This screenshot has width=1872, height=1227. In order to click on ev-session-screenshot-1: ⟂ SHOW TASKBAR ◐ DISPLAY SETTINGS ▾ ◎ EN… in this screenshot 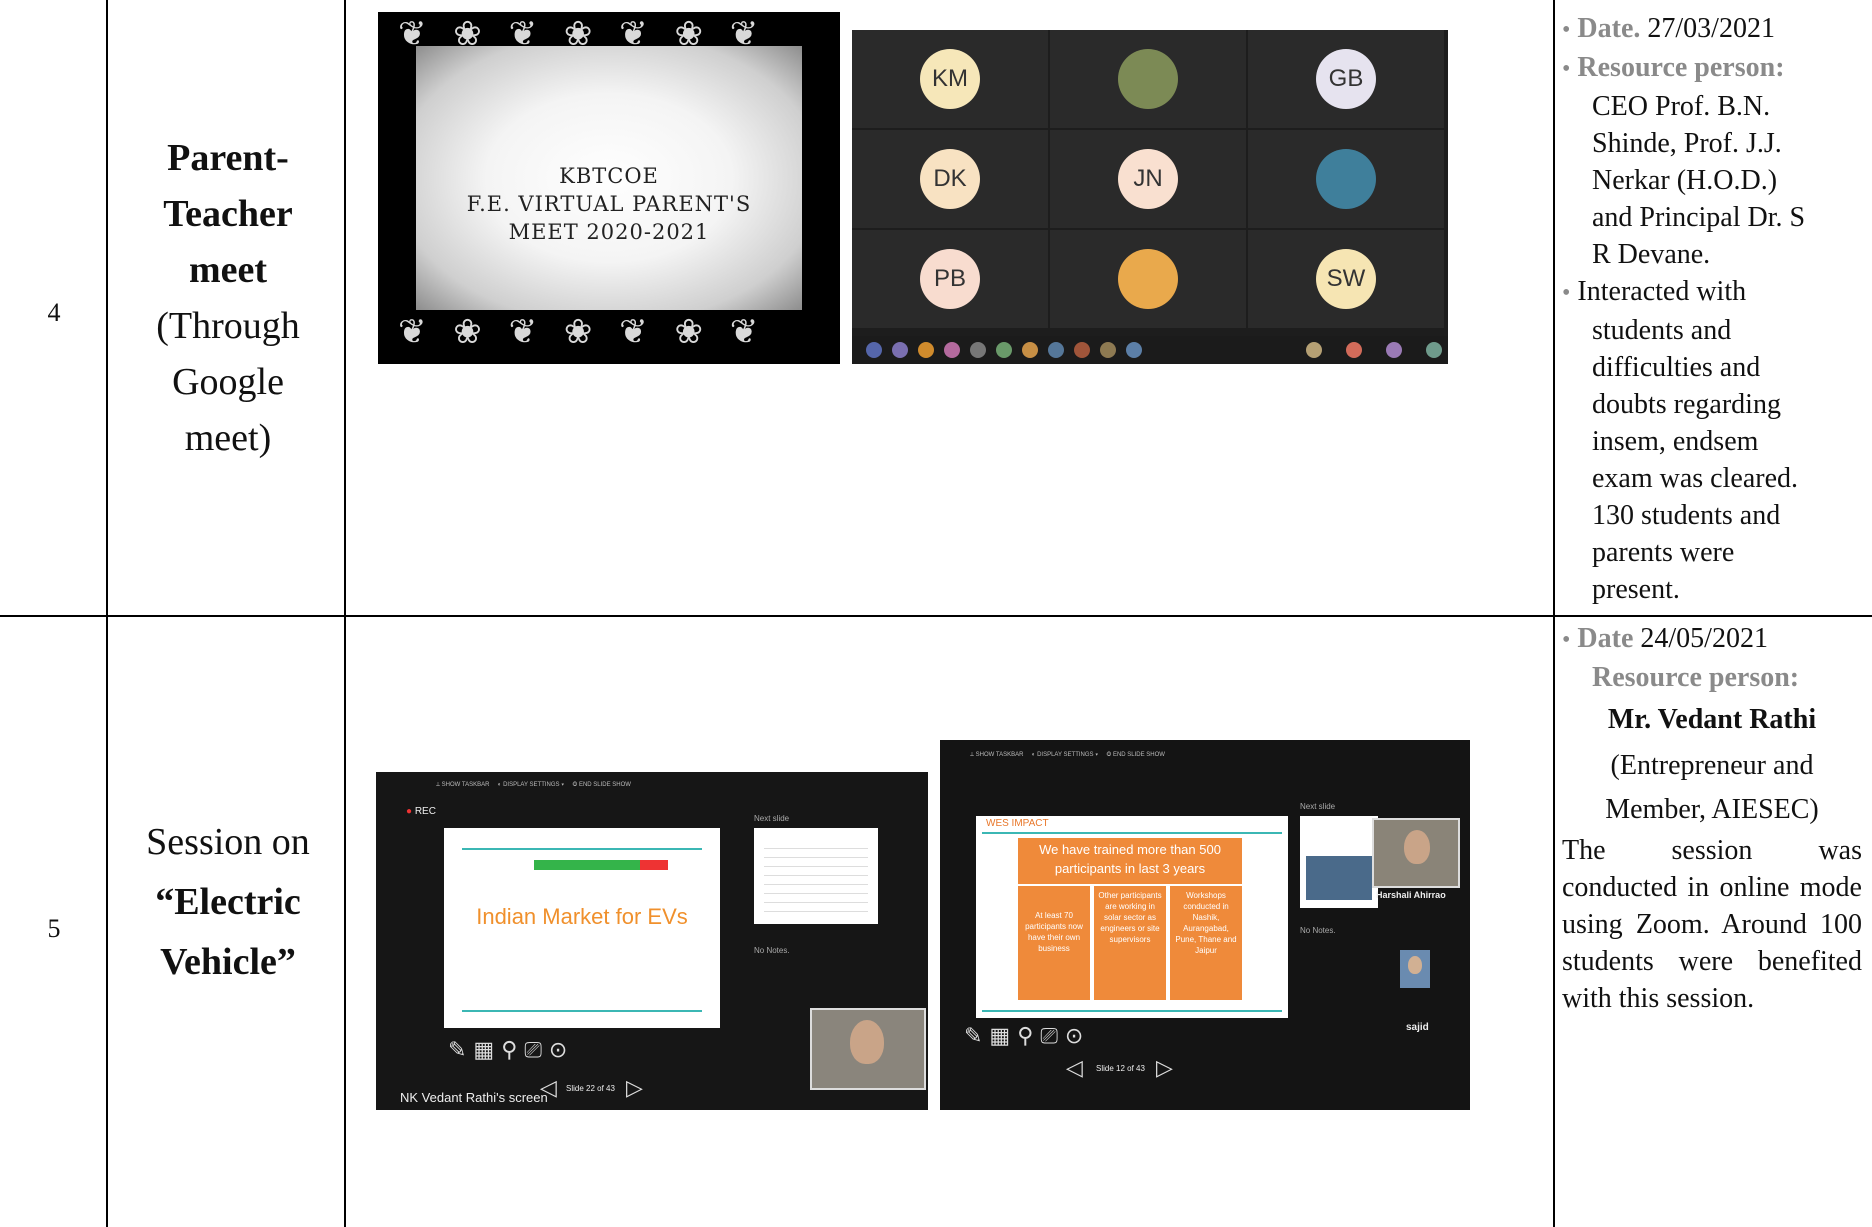, I will do `click(652, 941)`.